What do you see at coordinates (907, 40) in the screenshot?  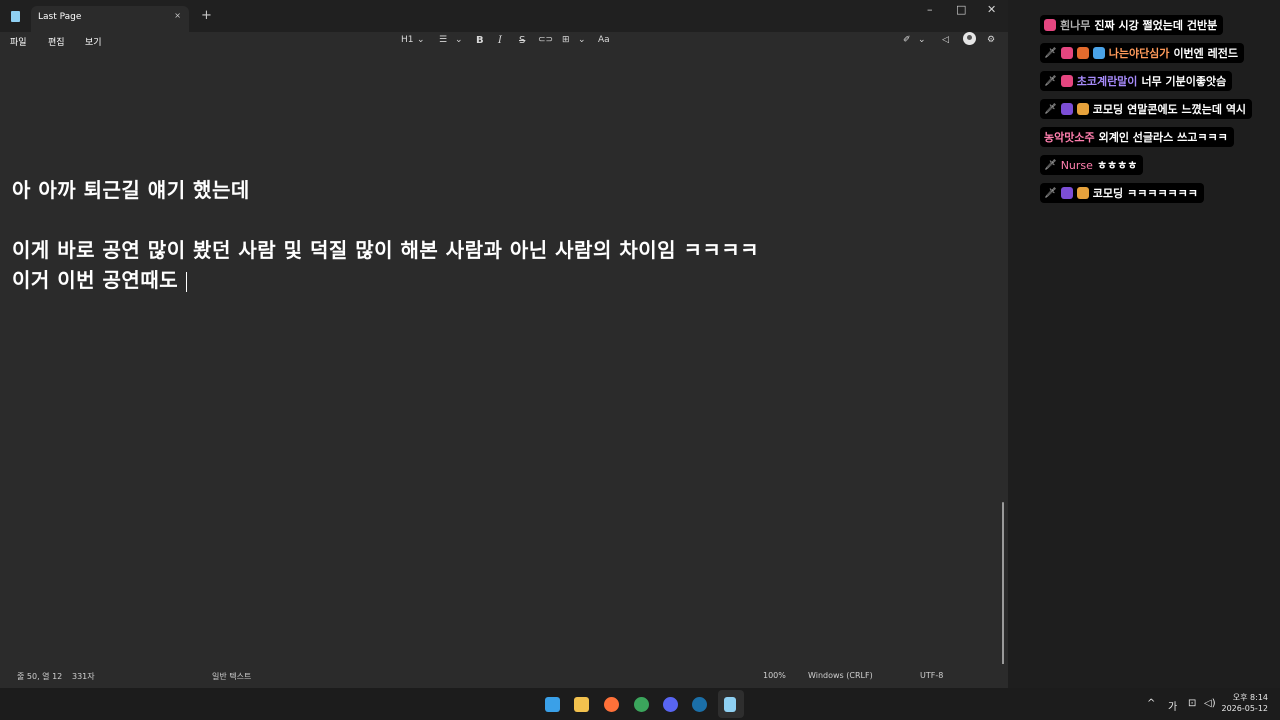 I see `pen-icon: ✐` at bounding box center [907, 40].